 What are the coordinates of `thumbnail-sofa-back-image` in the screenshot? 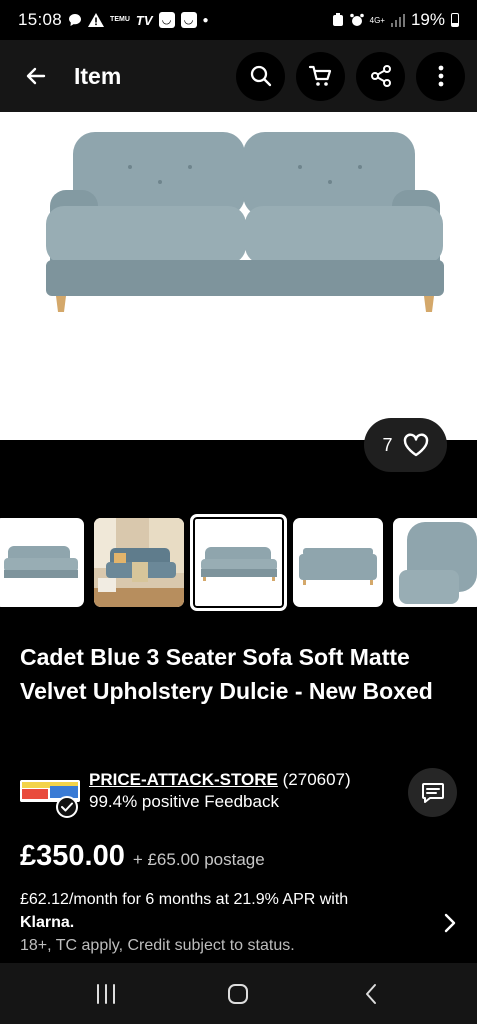 It's located at (338, 566).